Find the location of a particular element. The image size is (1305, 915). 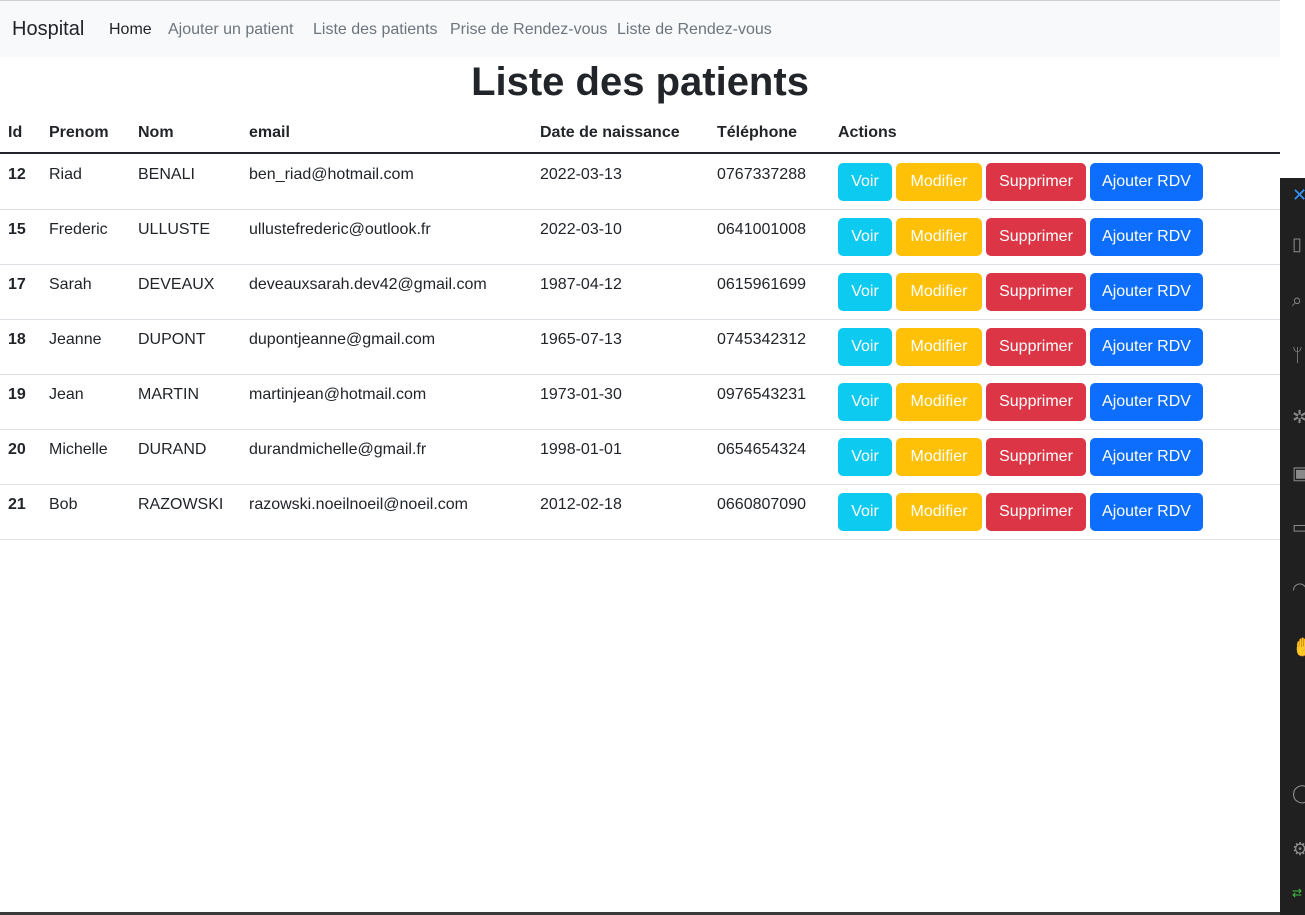

broadcast-icon: ◠ is located at coordinates (1298, 589).